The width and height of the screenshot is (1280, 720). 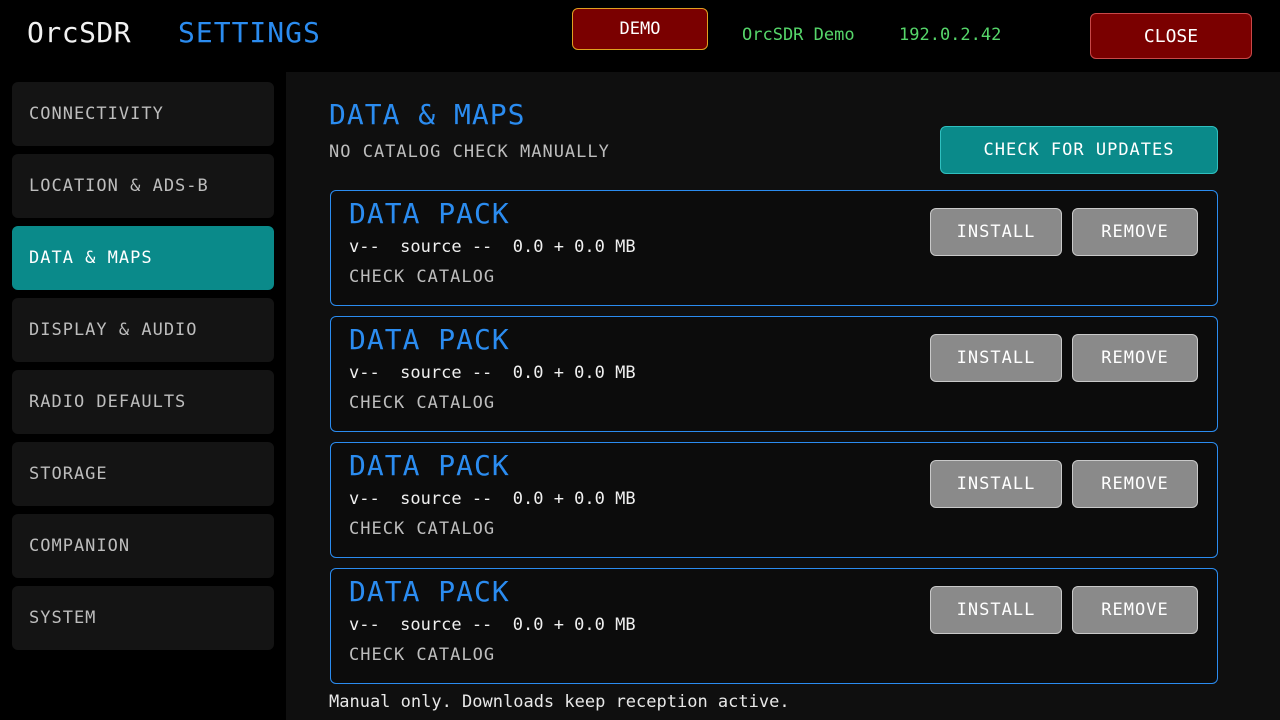 I want to click on check-updates-button: CHECK FOR UPDATES, so click(x=1079, y=150).